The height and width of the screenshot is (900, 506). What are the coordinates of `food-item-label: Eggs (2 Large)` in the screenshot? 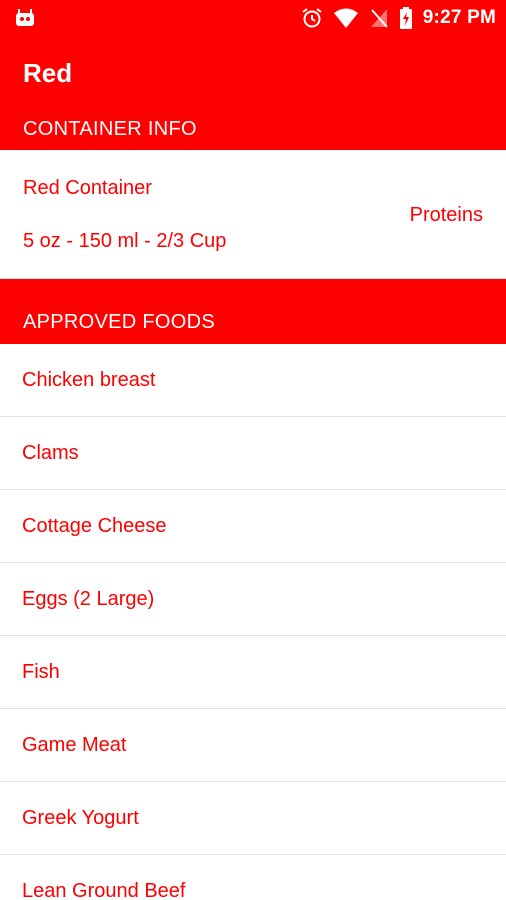 It's located at (88, 599).